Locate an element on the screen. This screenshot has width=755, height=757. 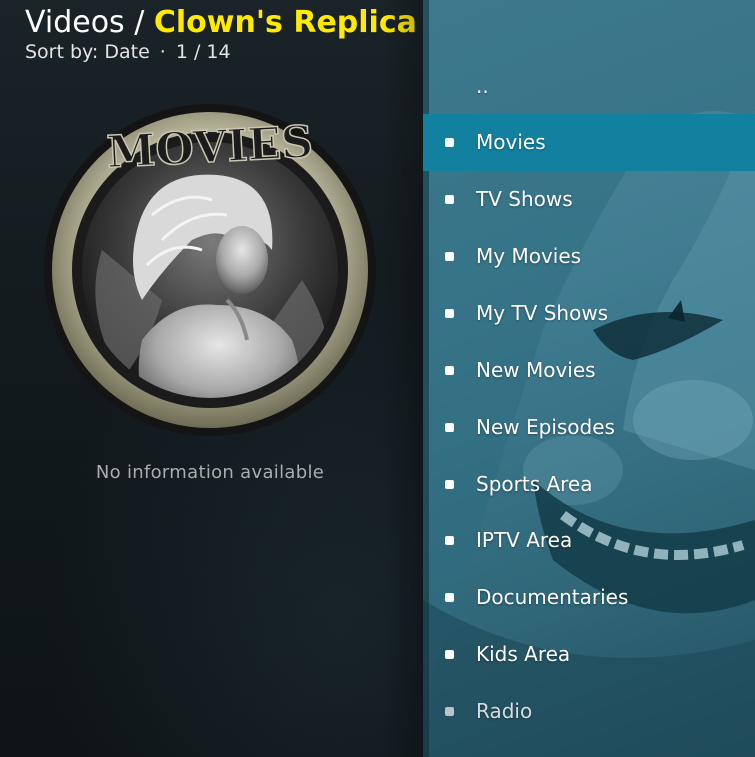
info-message: No information available is located at coordinates (210, 472).